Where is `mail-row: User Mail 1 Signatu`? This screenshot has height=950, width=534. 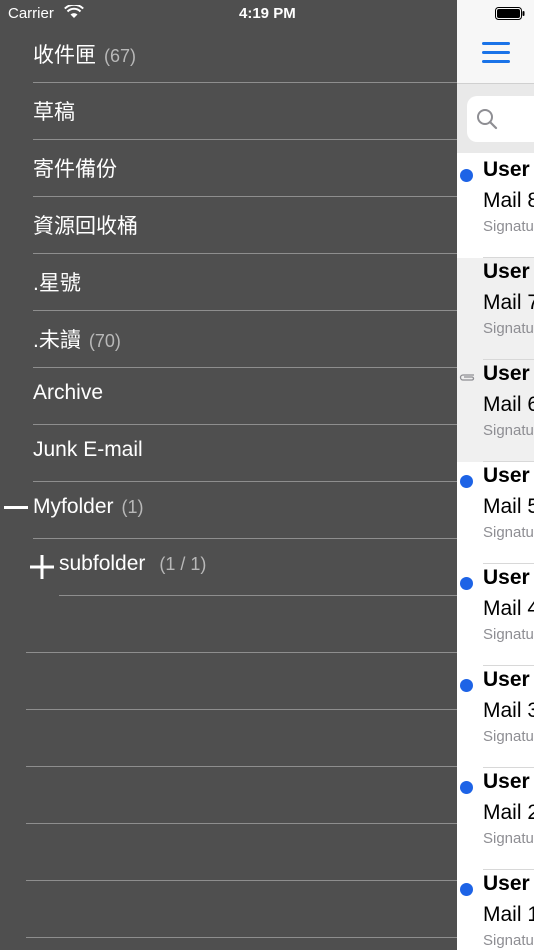
mail-row: User Mail 1 Signatu is located at coordinates (495, 910).